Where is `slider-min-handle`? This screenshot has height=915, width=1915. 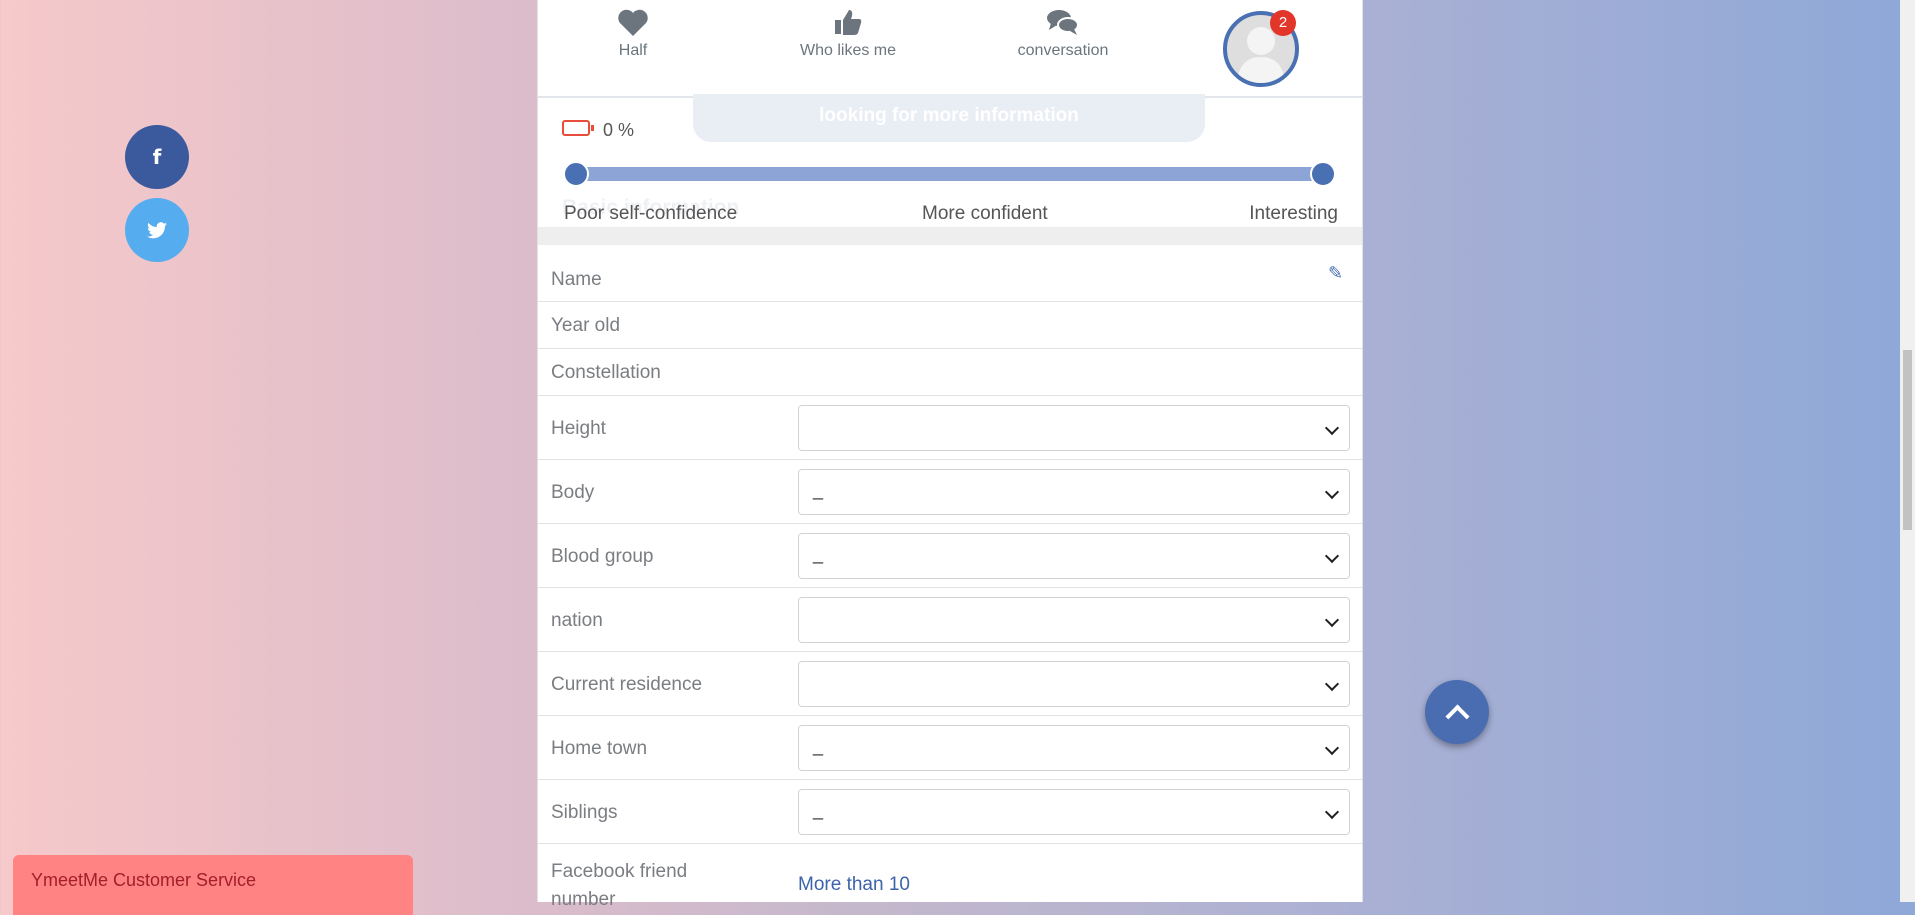
slider-min-handle is located at coordinates (576, 174).